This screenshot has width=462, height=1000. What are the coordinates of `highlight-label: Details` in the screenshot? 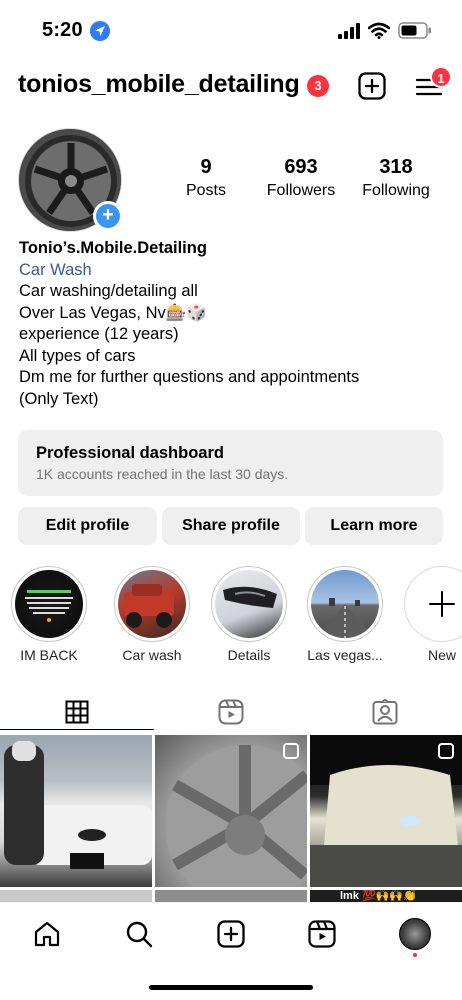 It's located at (249, 655).